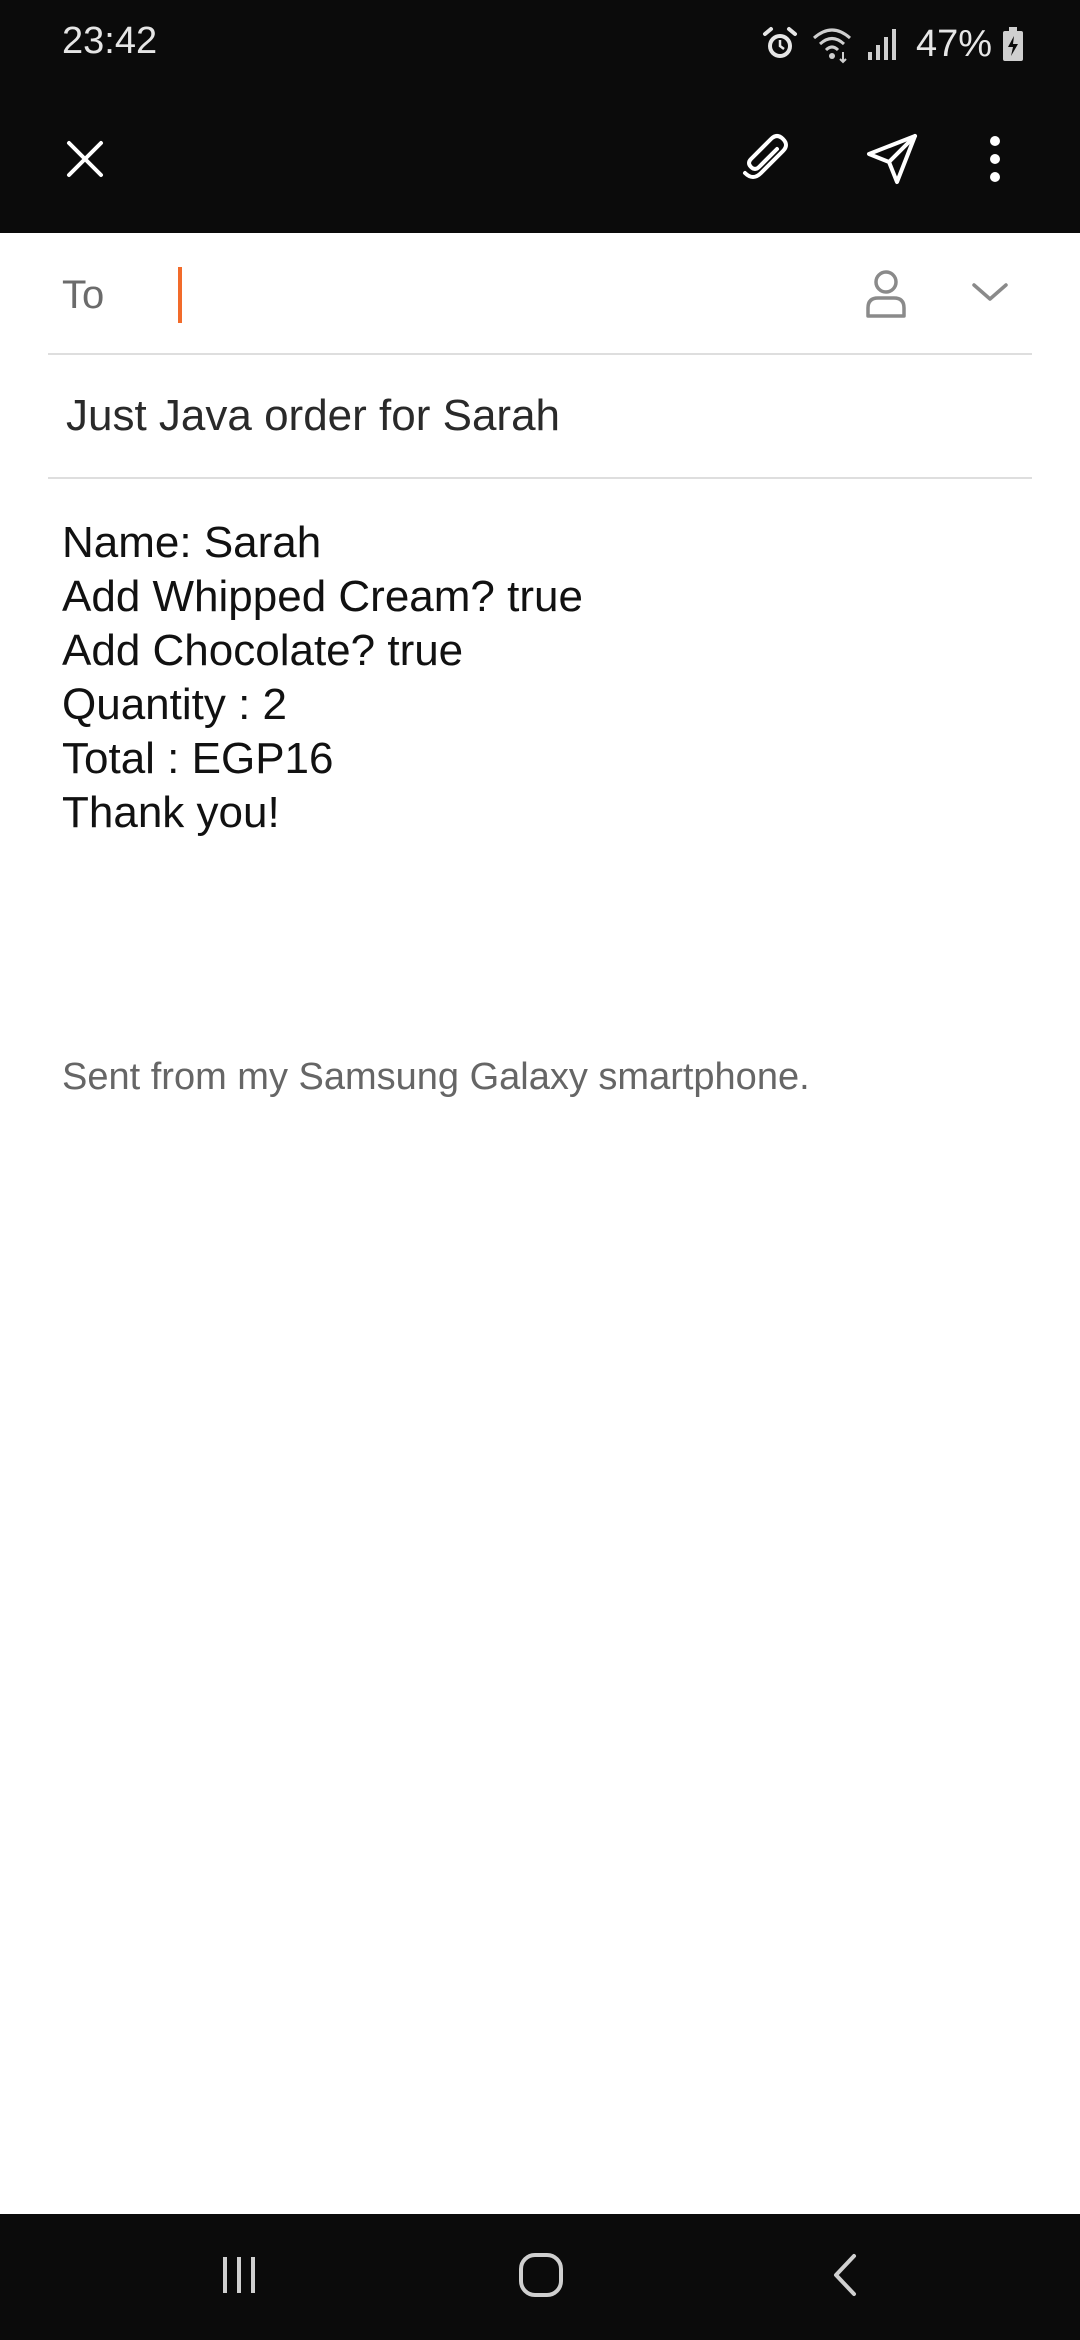 The width and height of the screenshot is (1080, 2340). I want to click on close-icon, so click(85, 161).